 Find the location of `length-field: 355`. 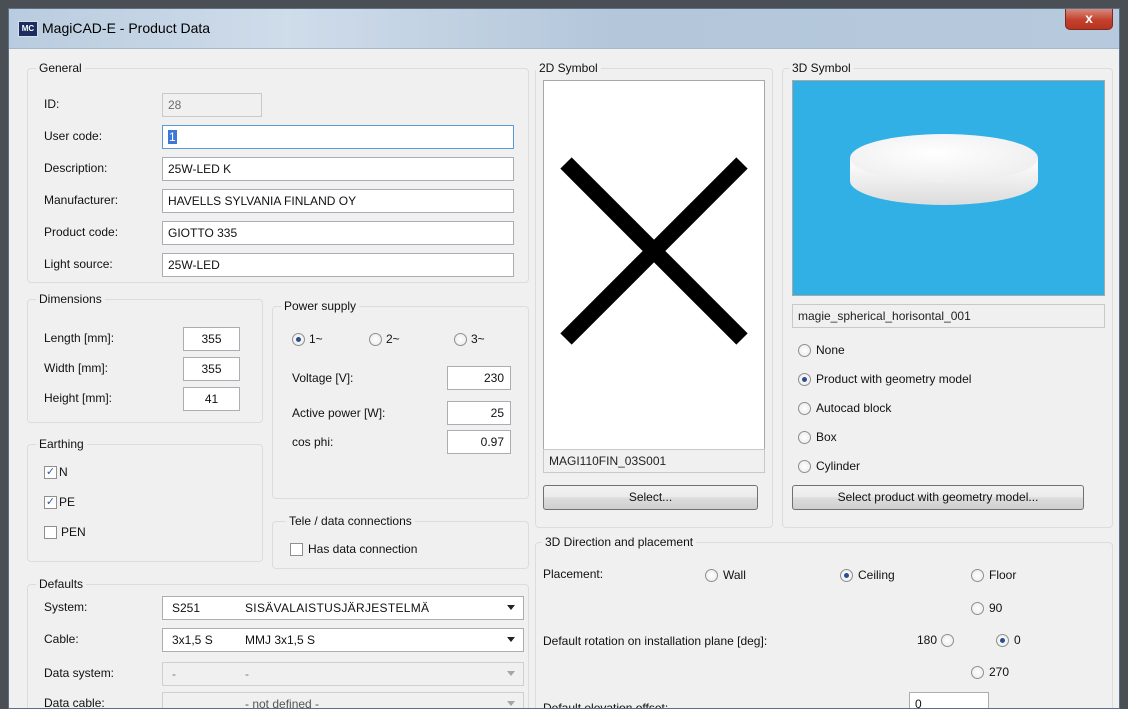

length-field: 355 is located at coordinates (211, 339).